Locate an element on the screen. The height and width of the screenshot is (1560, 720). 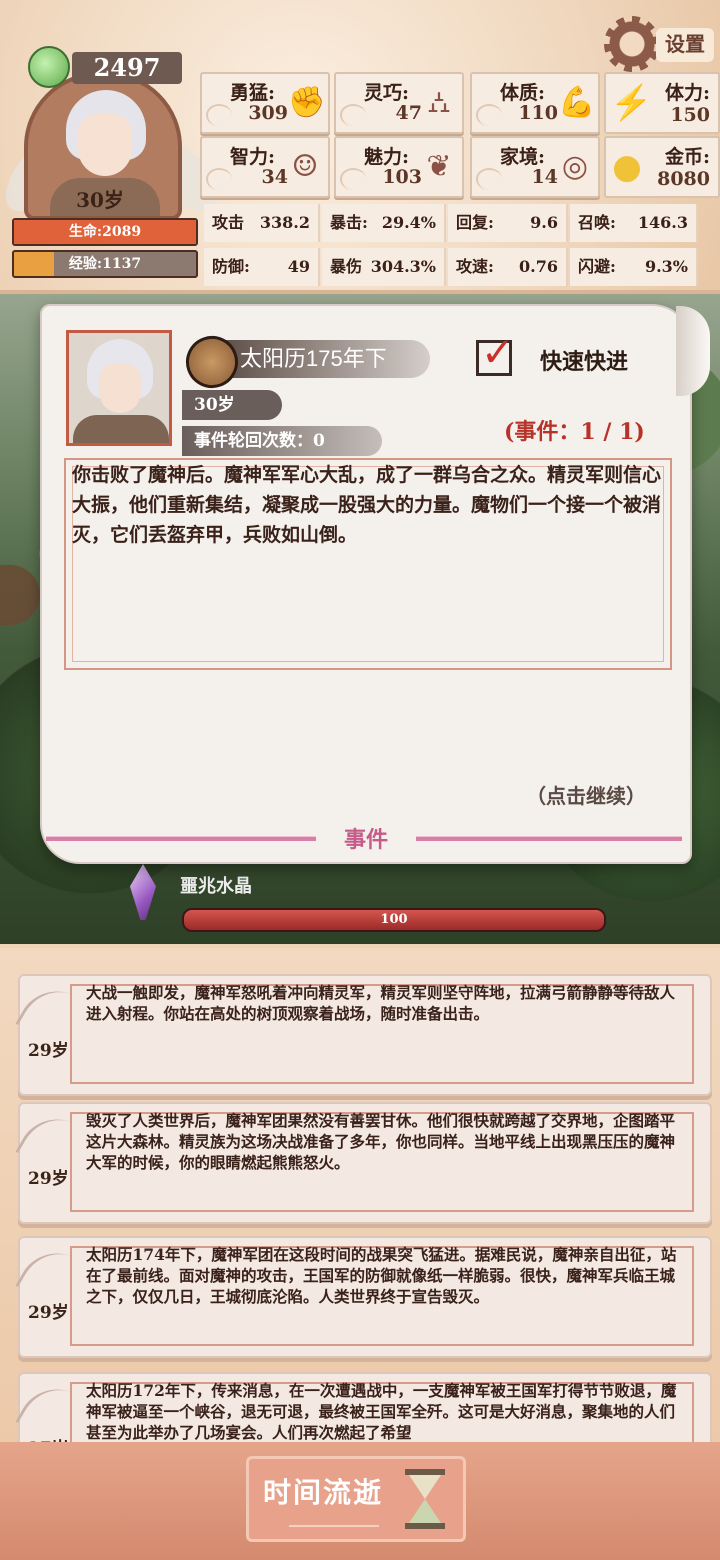
hourglass-icon is located at coordinates (425, 1500).